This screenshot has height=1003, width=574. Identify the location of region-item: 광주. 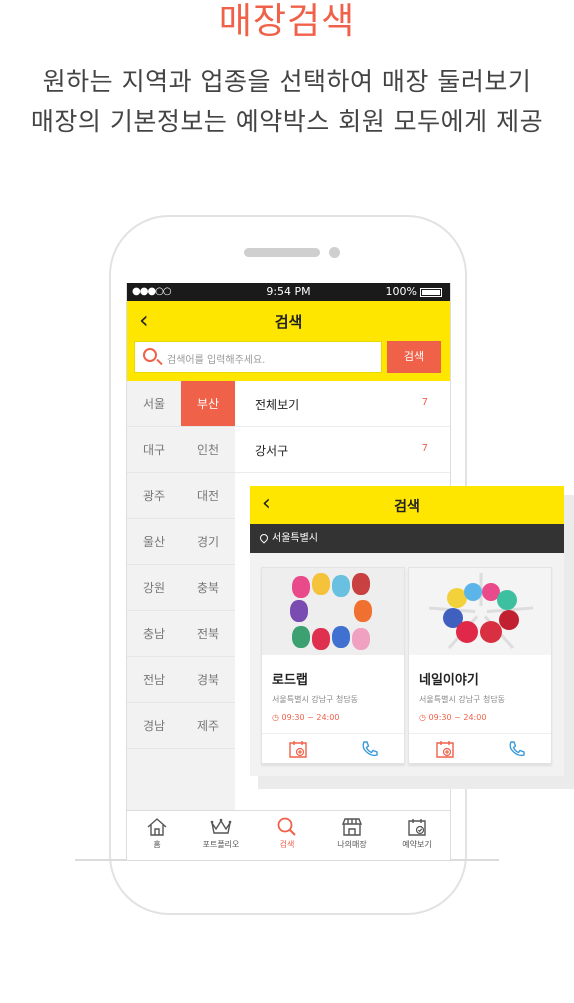
(154, 496).